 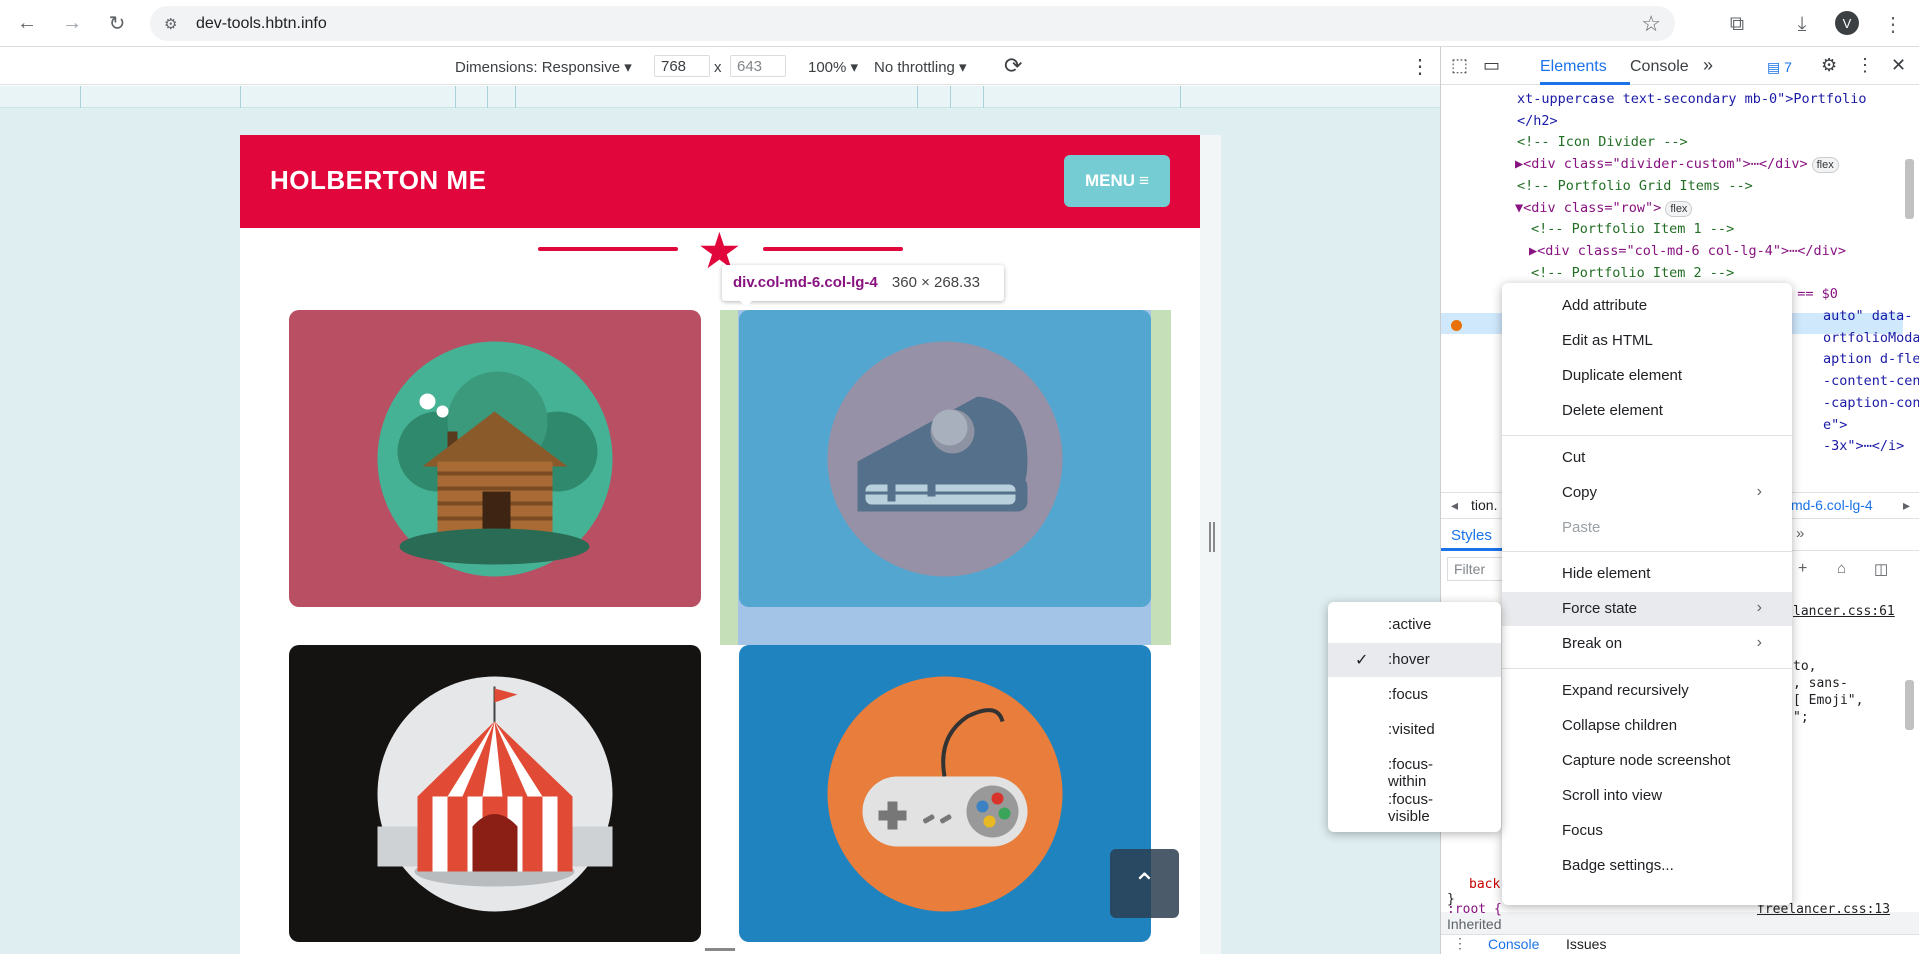 I want to click on throttling-dropdown: No throttling ▾, so click(x=920, y=67).